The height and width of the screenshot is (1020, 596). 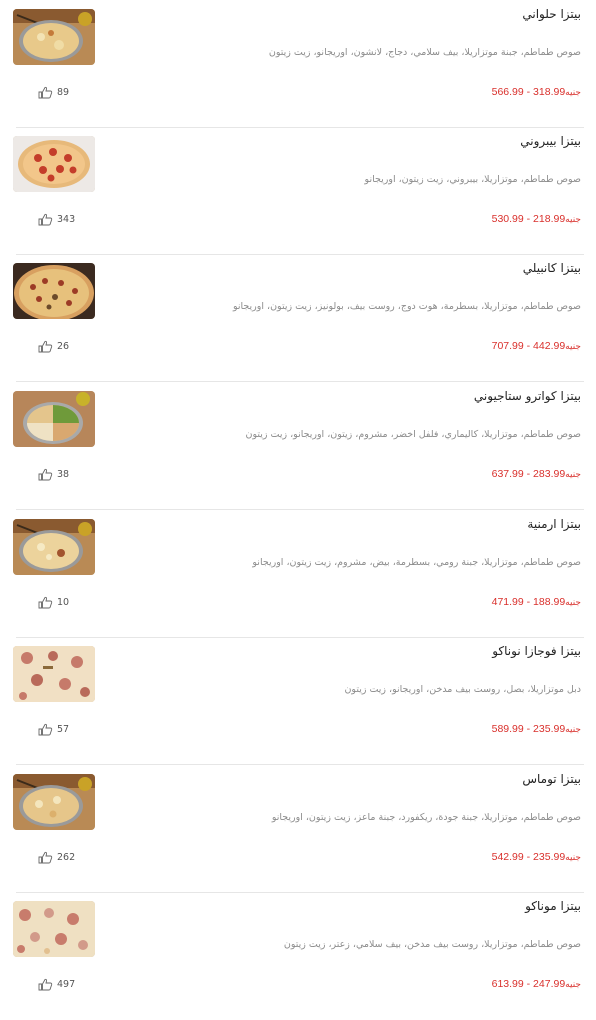 What do you see at coordinates (551, 779) in the screenshot?
I see `item-title: بيتزا توماس` at bounding box center [551, 779].